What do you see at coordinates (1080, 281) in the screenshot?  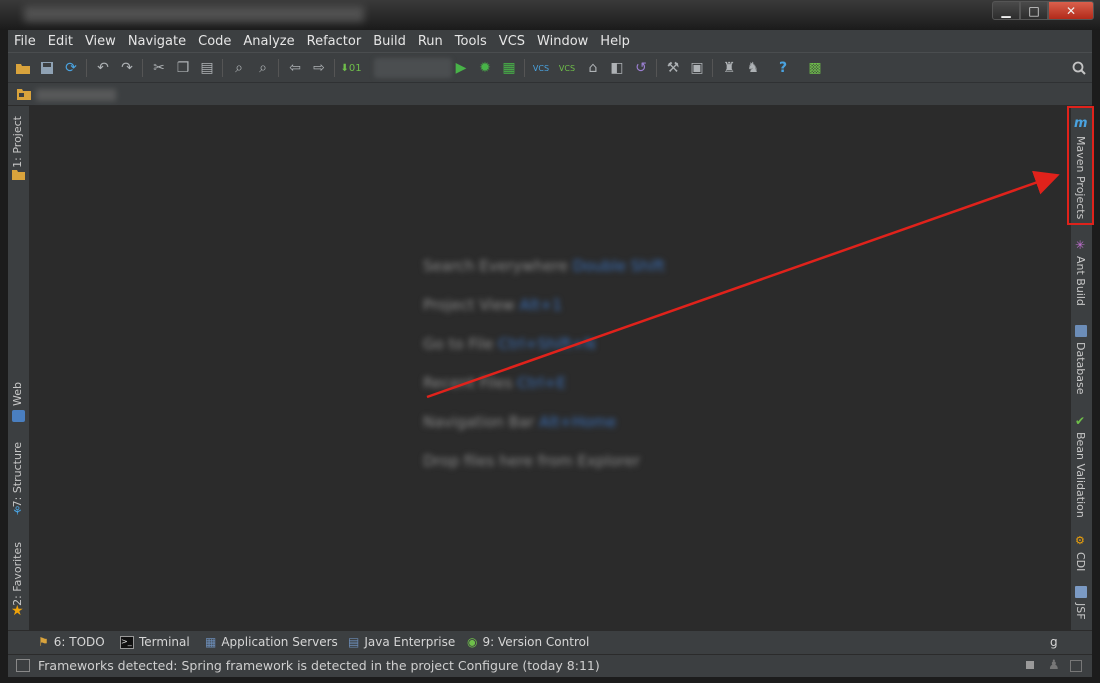 I see `tab-ant-build: Ant Build` at bounding box center [1080, 281].